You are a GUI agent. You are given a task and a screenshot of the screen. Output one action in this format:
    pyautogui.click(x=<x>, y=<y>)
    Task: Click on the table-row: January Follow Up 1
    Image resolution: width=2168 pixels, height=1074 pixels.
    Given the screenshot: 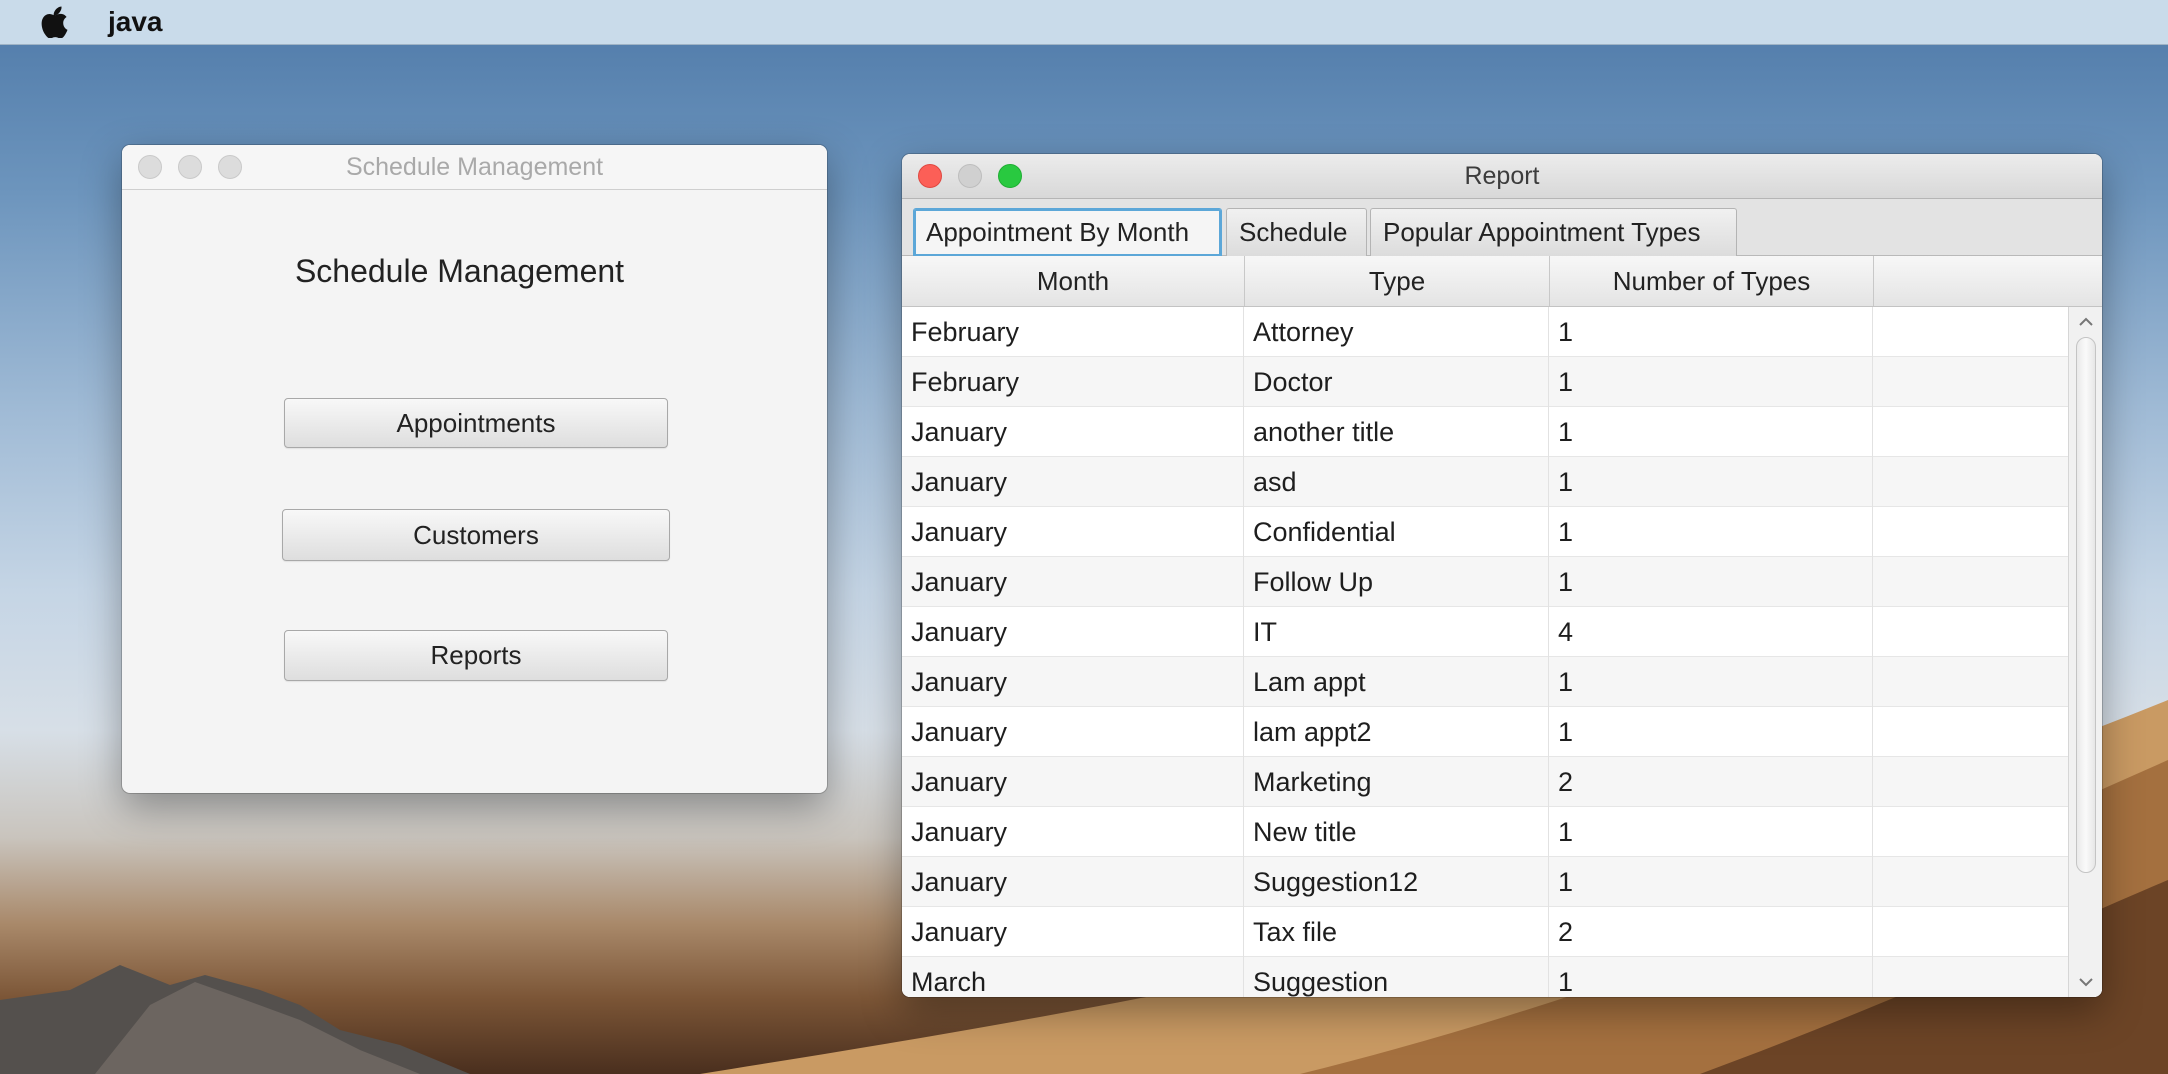 What is the action you would take?
    pyautogui.click(x=1485, y=582)
    